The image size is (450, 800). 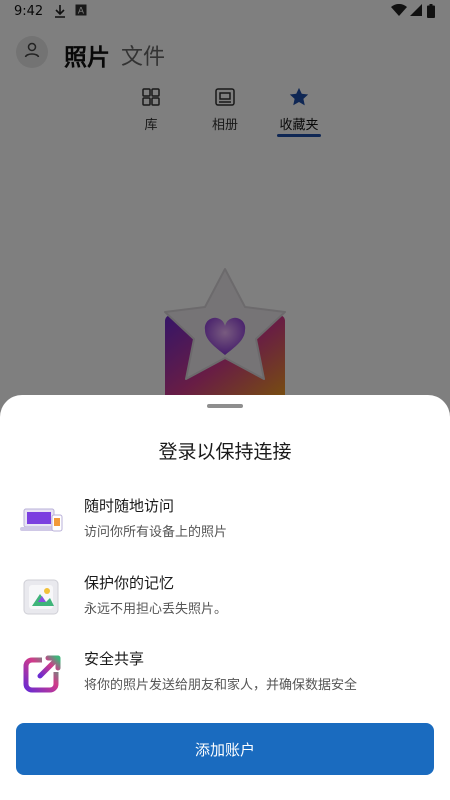 I want to click on sheet-title: 登录以保持连接, so click(x=225, y=452).